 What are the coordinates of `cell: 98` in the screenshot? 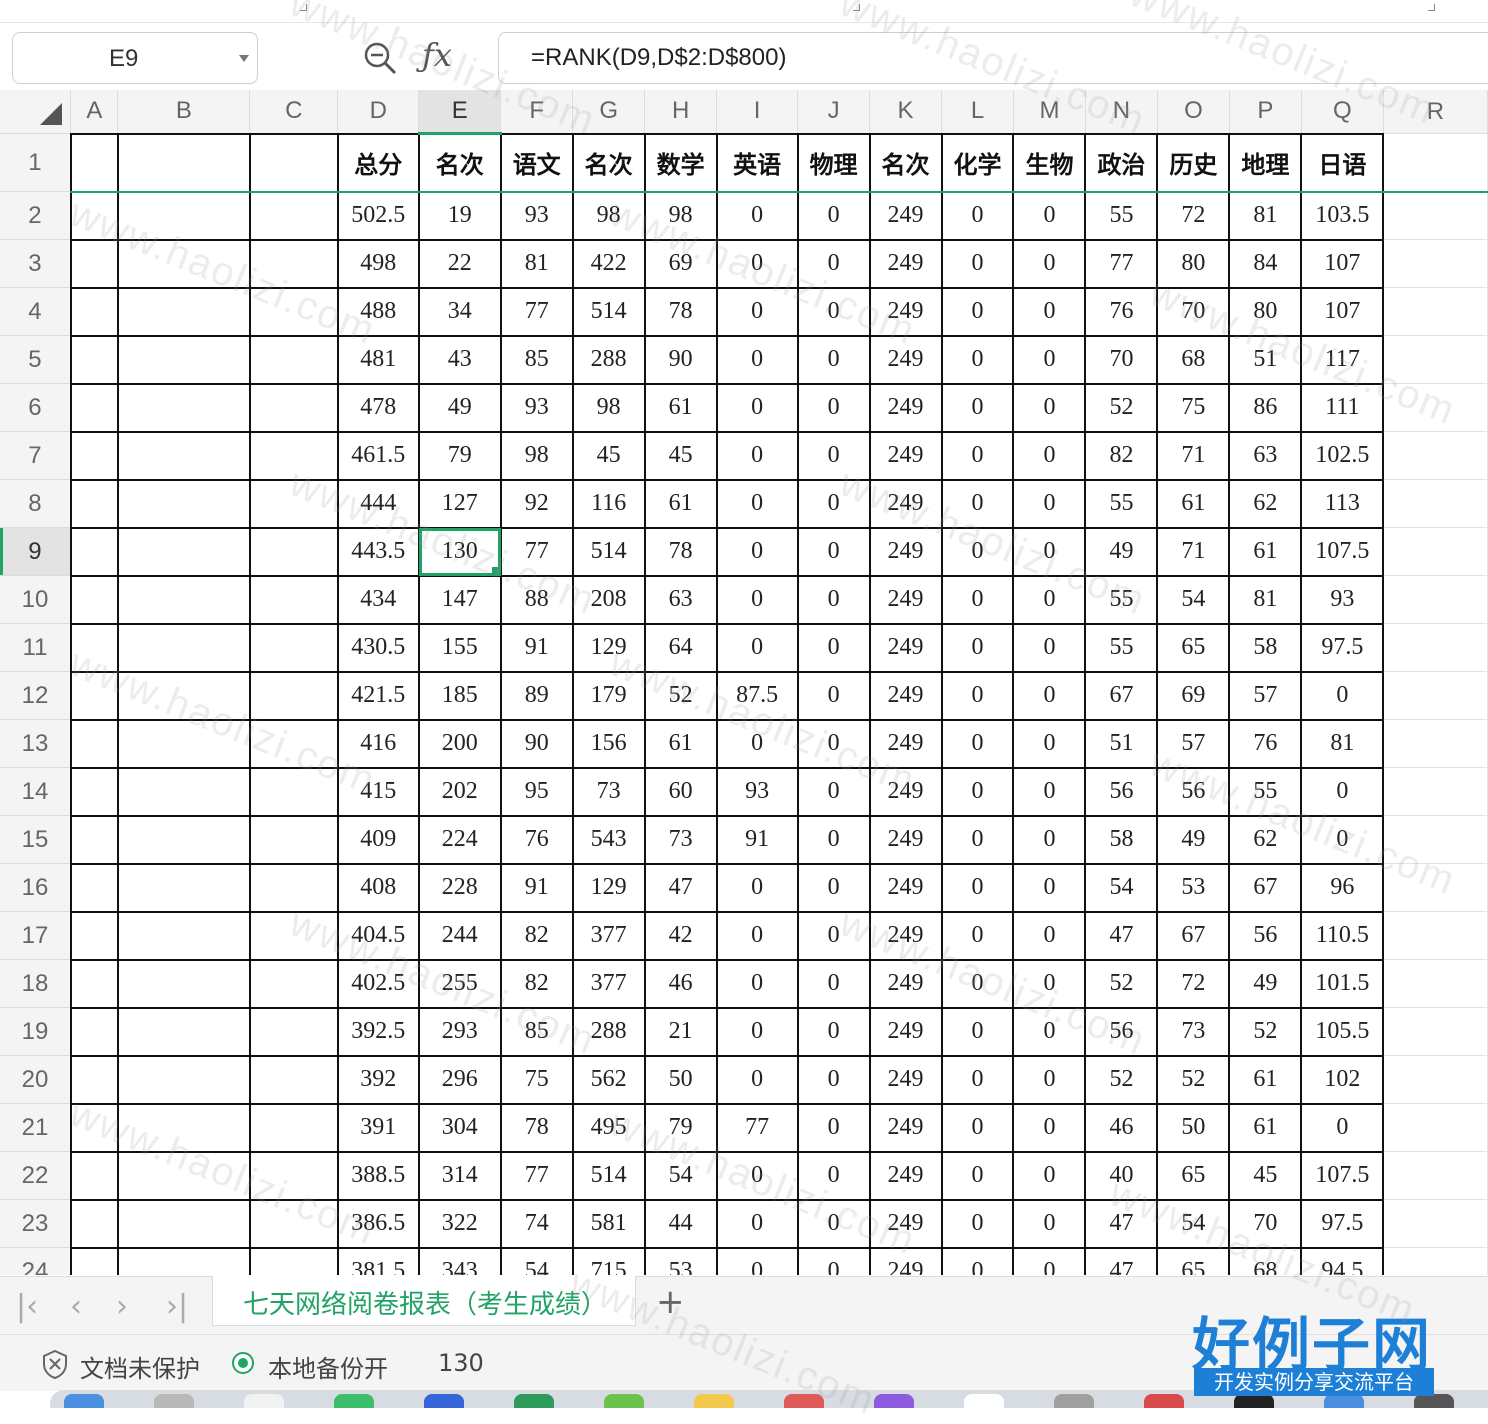 It's located at (608, 215).